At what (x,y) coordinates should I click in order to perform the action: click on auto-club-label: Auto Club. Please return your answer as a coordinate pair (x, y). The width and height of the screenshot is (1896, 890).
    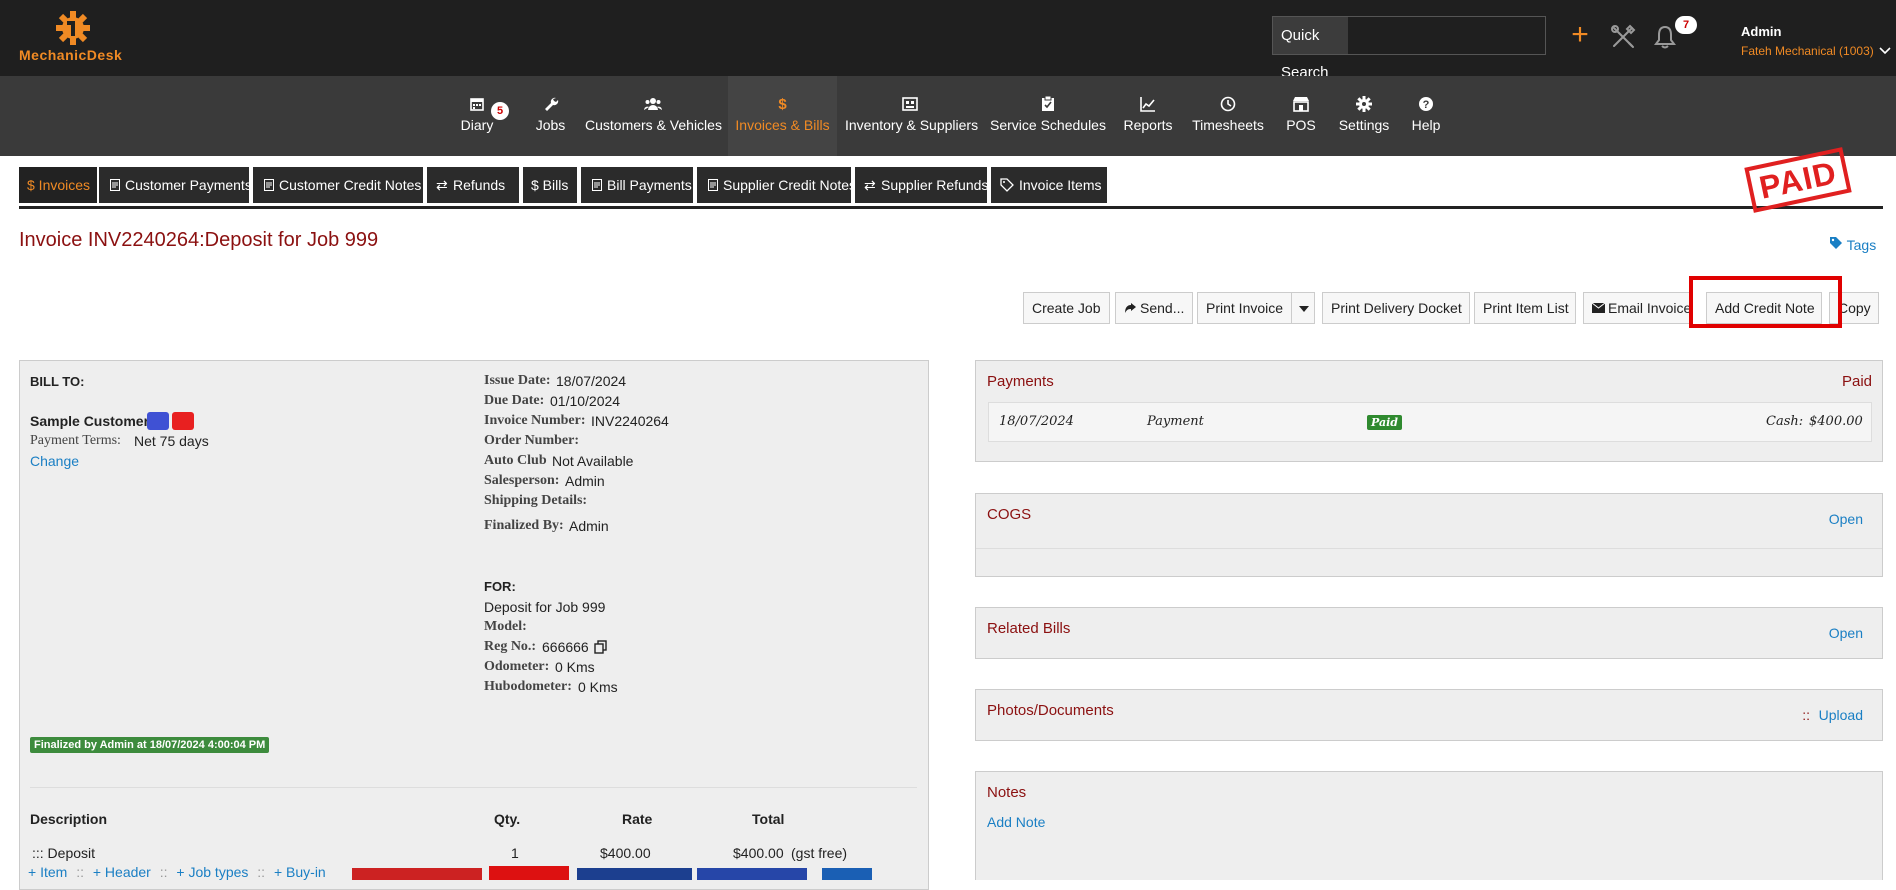
    Looking at the image, I should click on (515, 460).